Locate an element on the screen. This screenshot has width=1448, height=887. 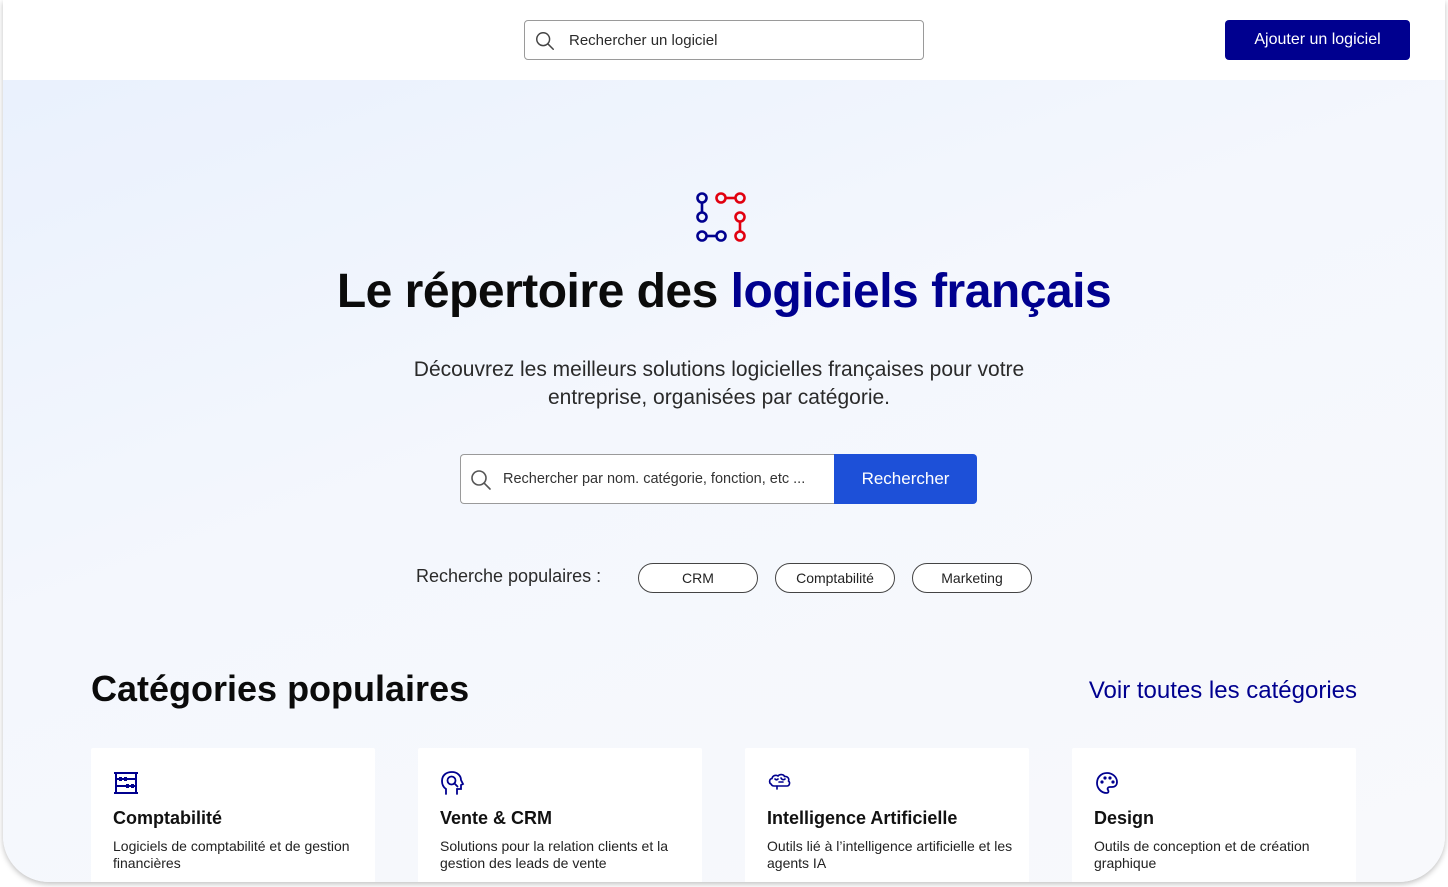
main-search-box is located at coordinates (647, 479).